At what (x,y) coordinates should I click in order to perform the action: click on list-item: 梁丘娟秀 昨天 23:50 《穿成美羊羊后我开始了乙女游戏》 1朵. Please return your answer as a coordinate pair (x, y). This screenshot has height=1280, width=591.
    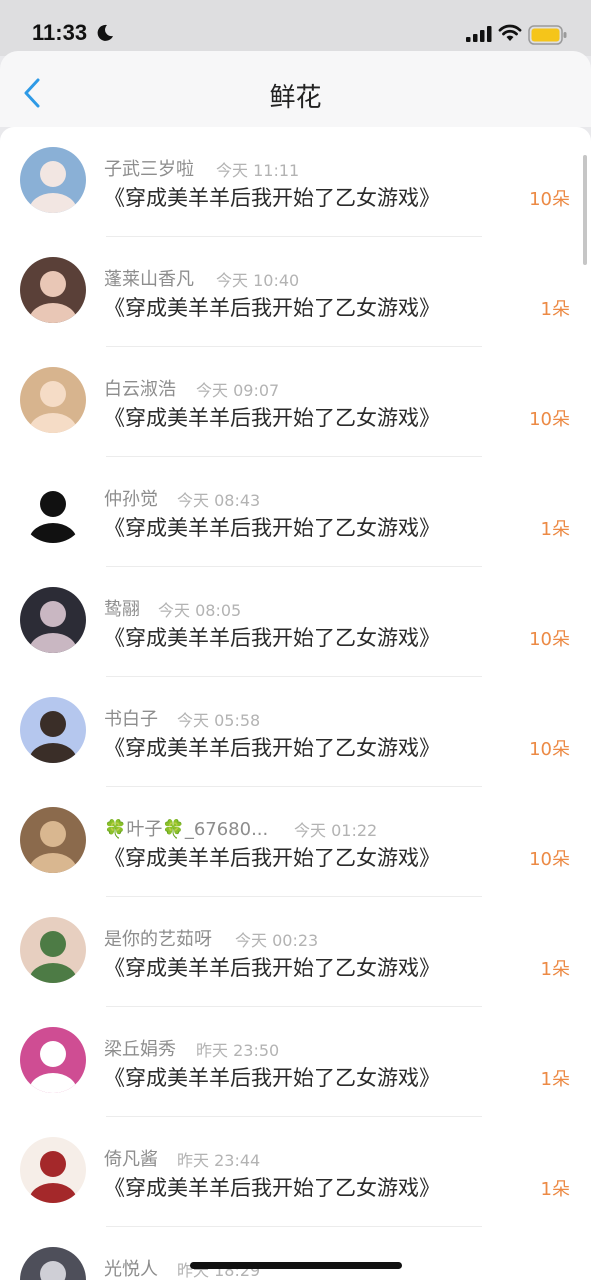
    Looking at the image, I should click on (295, 1062).